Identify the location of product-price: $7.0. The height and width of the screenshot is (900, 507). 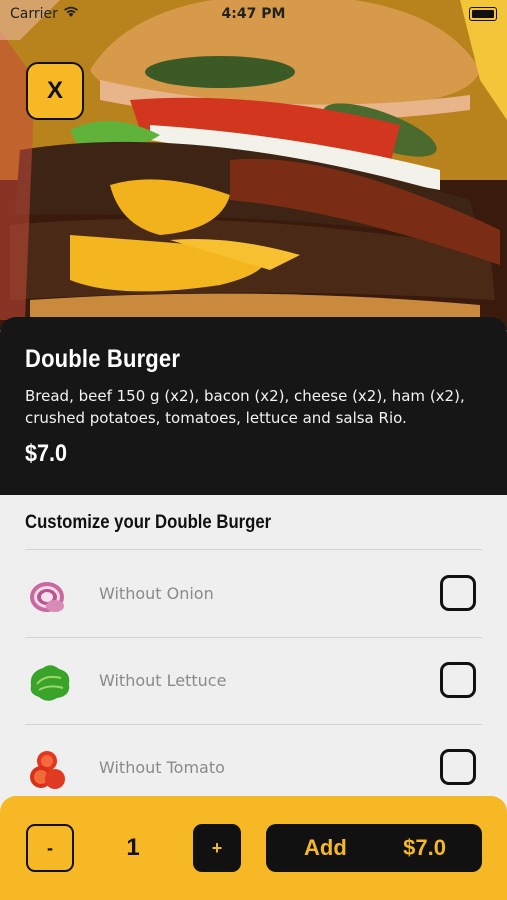
(46, 453).